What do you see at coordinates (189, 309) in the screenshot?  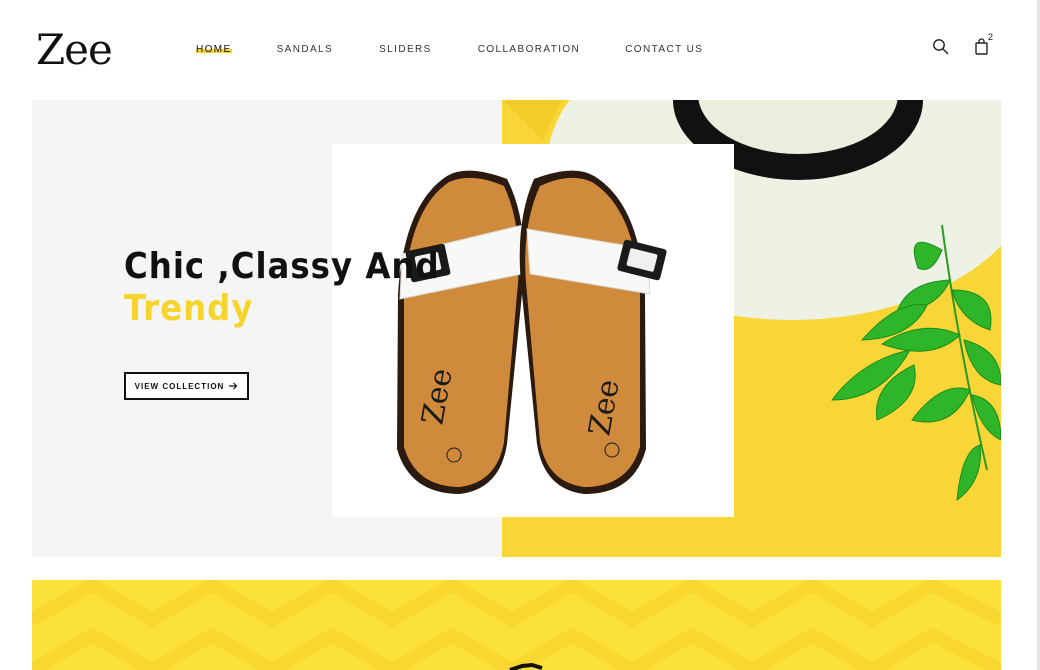 I see `hero-heading-line2: Trendy` at bounding box center [189, 309].